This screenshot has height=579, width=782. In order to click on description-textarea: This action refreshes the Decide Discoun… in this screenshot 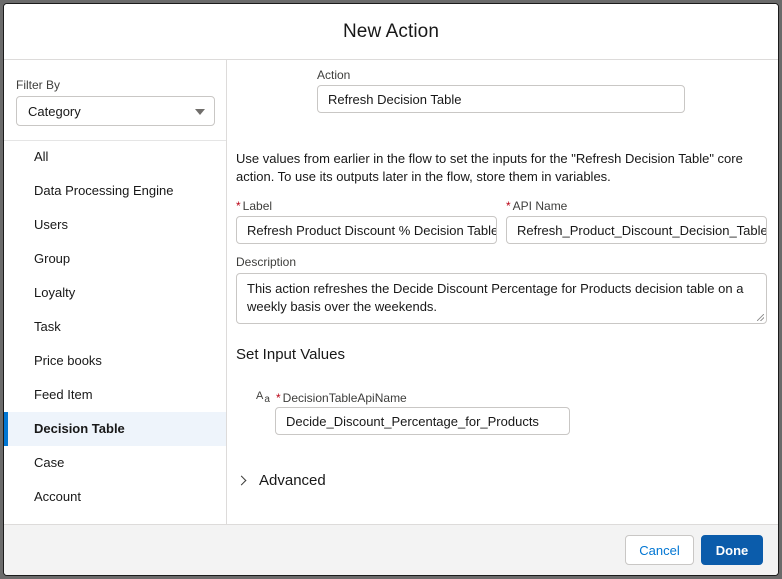, I will do `click(501, 298)`.